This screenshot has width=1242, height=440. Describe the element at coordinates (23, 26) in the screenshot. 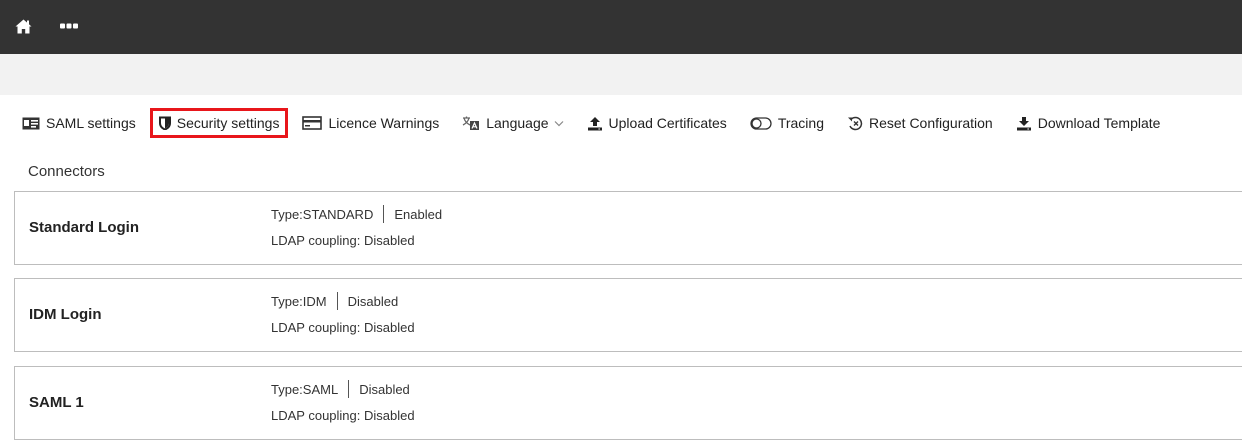

I see `home-icon` at that location.